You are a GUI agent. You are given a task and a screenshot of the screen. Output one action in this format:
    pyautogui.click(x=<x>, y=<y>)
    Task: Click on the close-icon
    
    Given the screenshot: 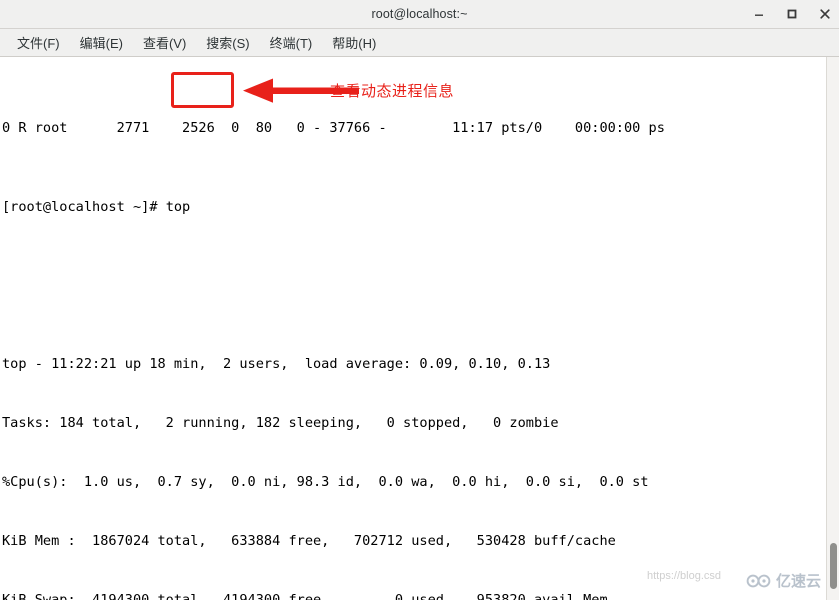 What is the action you would take?
    pyautogui.click(x=825, y=14)
    